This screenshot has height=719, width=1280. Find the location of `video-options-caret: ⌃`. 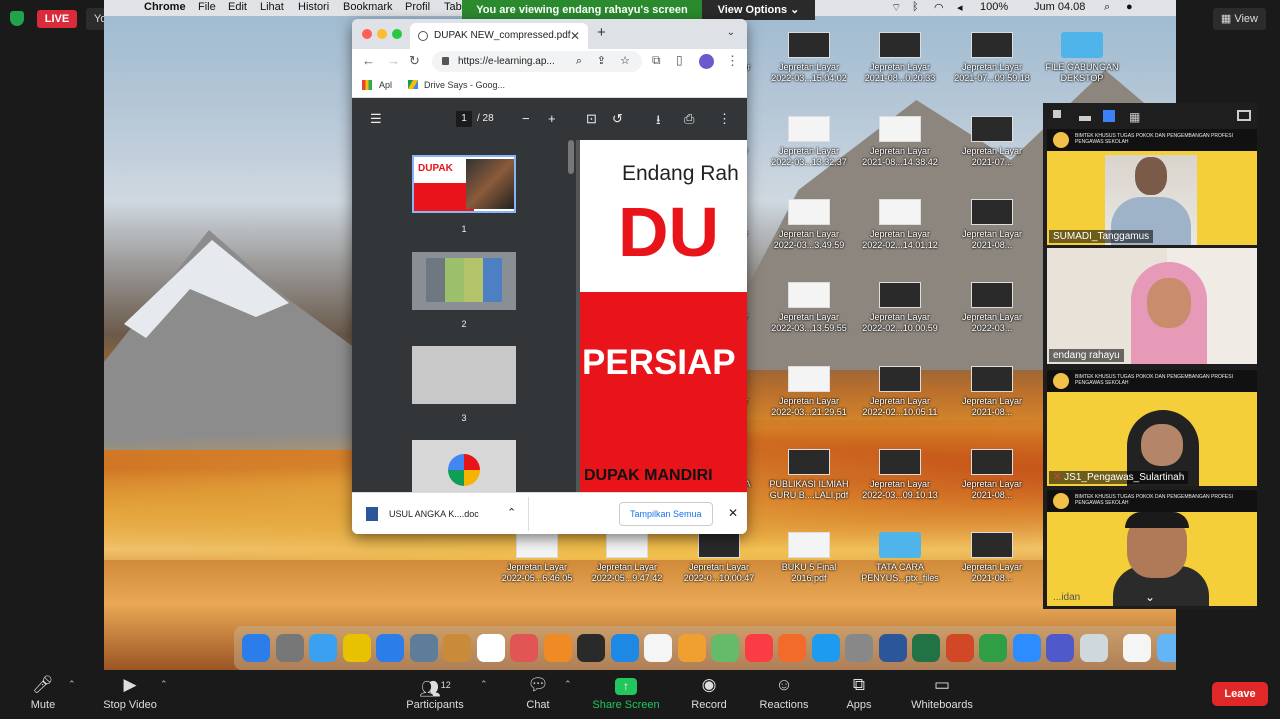

video-options-caret: ⌃ is located at coordinates (164, 684).